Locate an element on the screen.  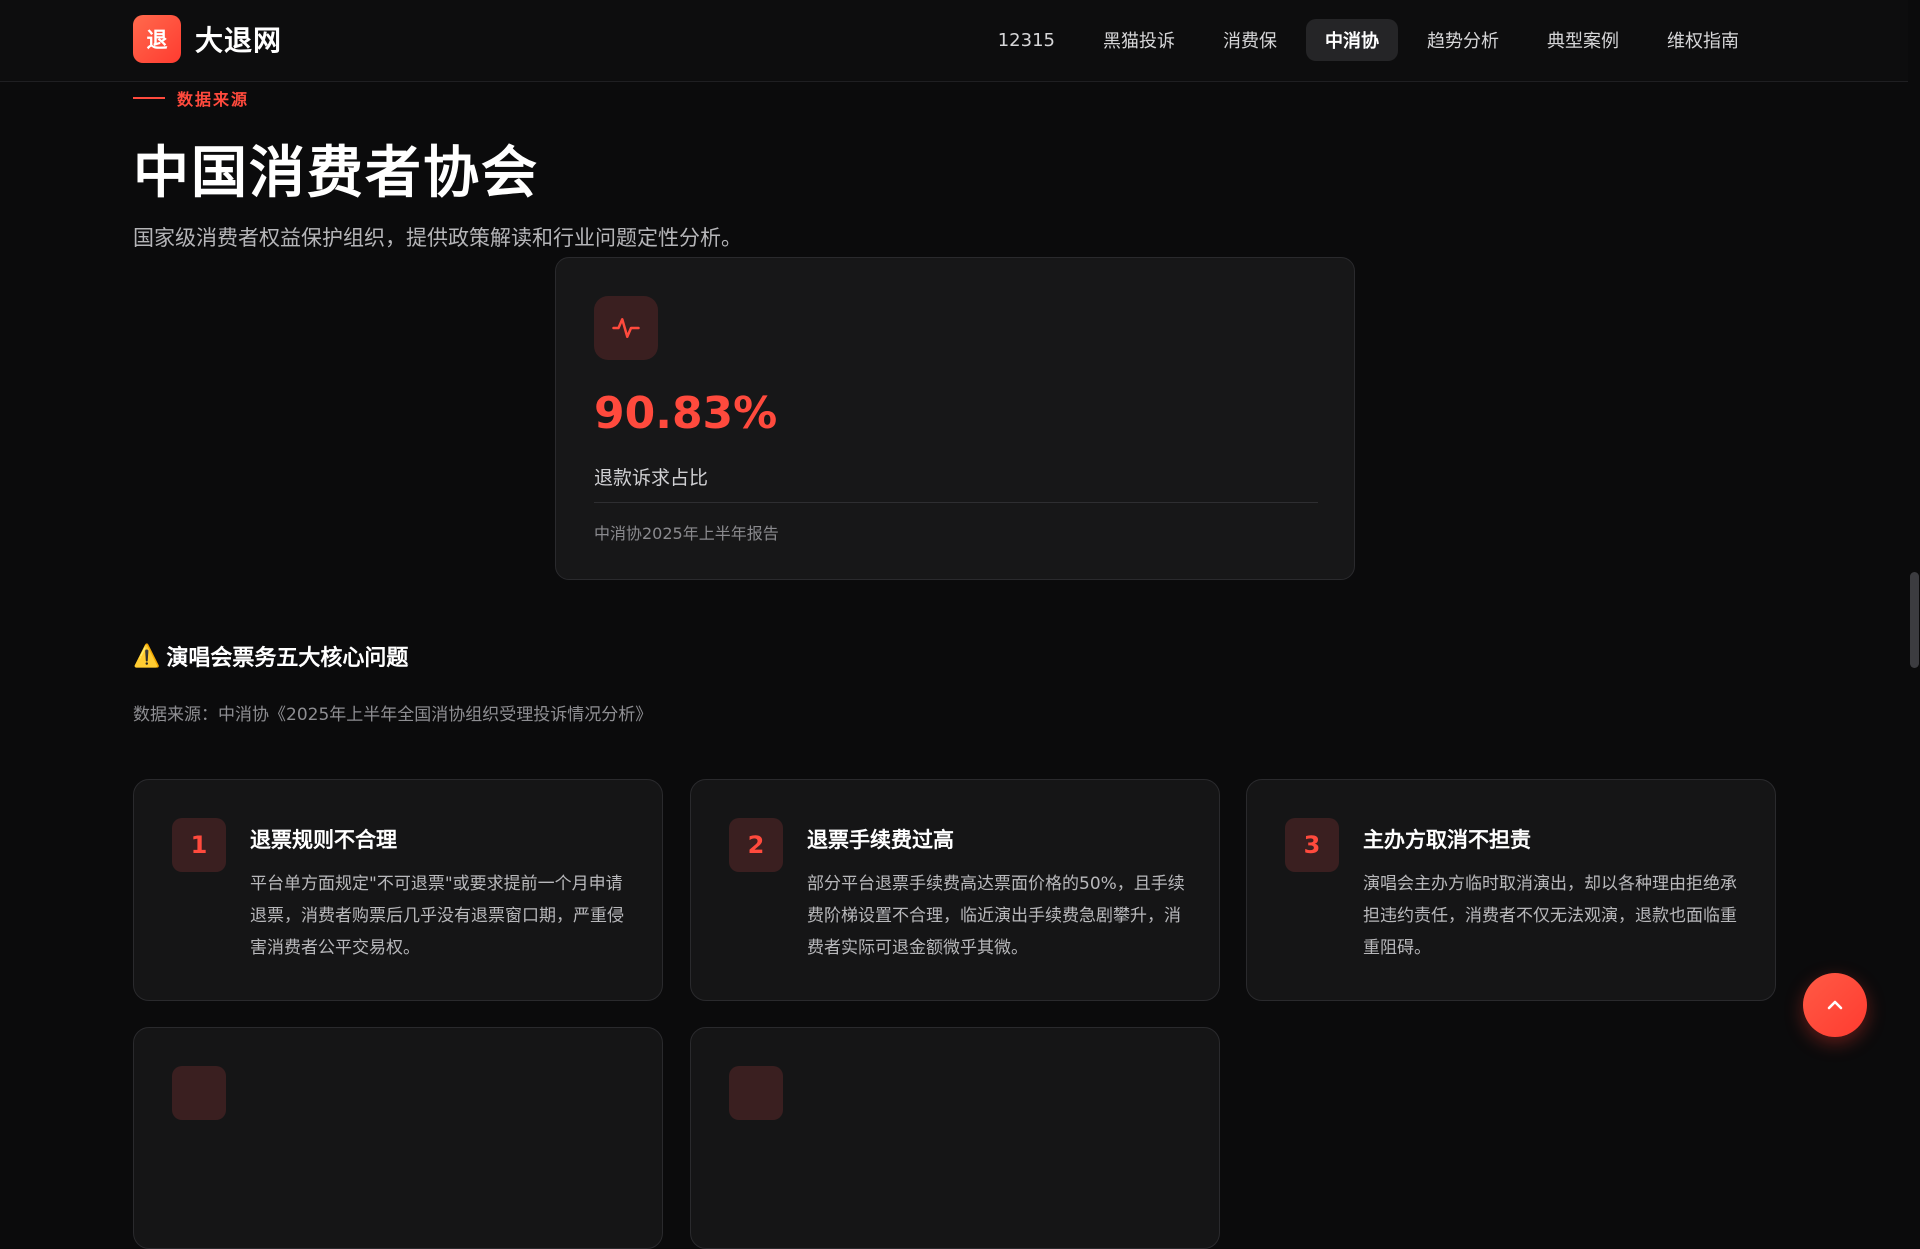
issues-section-title: ⚠️ 演唱会票务五大核心问题 is located at coordinates (270, 656).